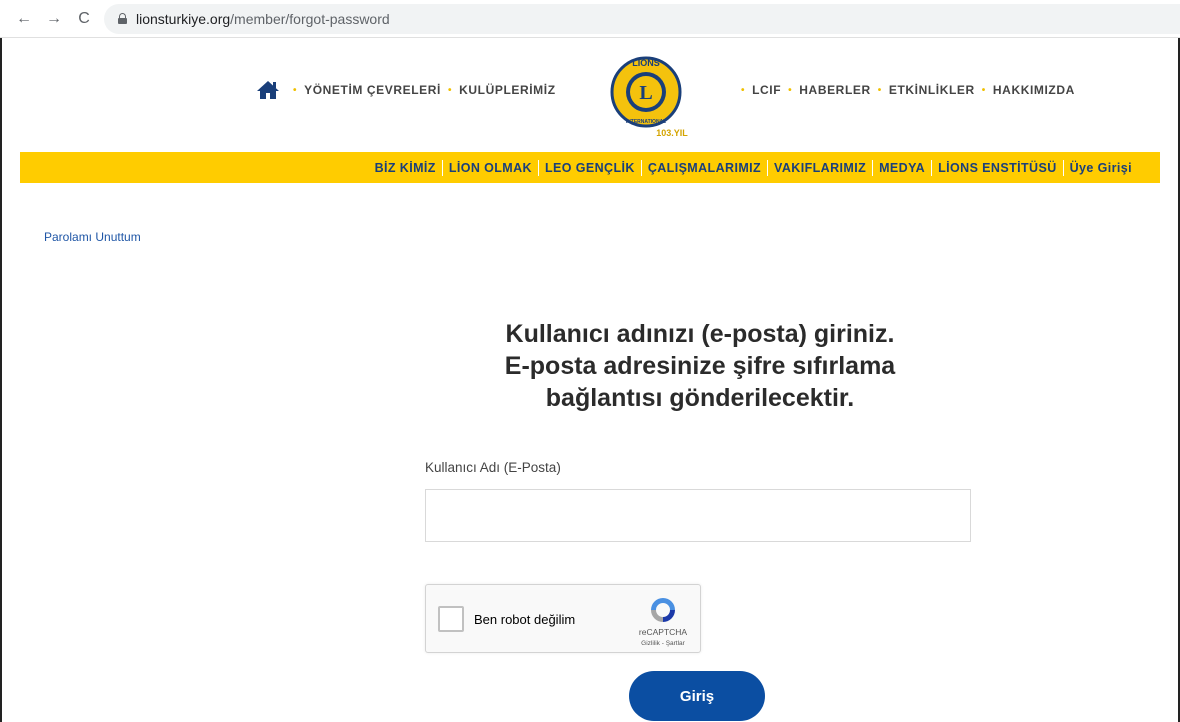 The image size is (1180, 722). I want to click on menu-item-hakkimizda: HAKKIMIZDA, so click(1034, 90).